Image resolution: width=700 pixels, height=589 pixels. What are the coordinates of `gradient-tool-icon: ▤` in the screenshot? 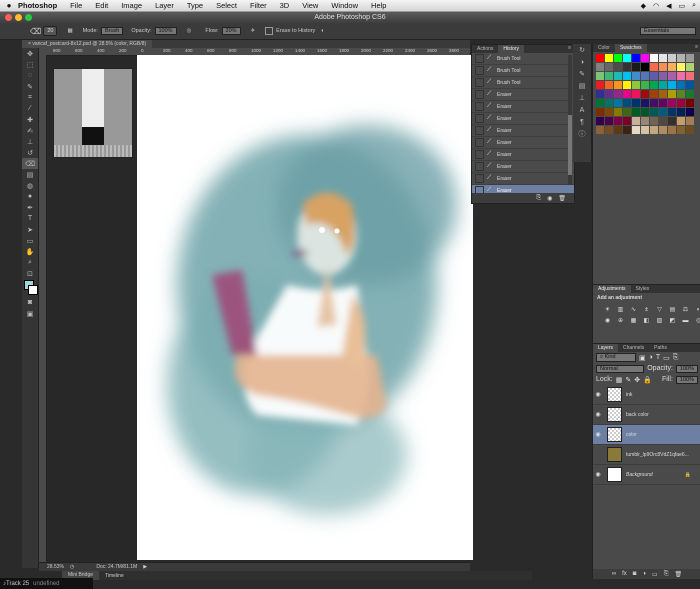 It's located at (30, 174).